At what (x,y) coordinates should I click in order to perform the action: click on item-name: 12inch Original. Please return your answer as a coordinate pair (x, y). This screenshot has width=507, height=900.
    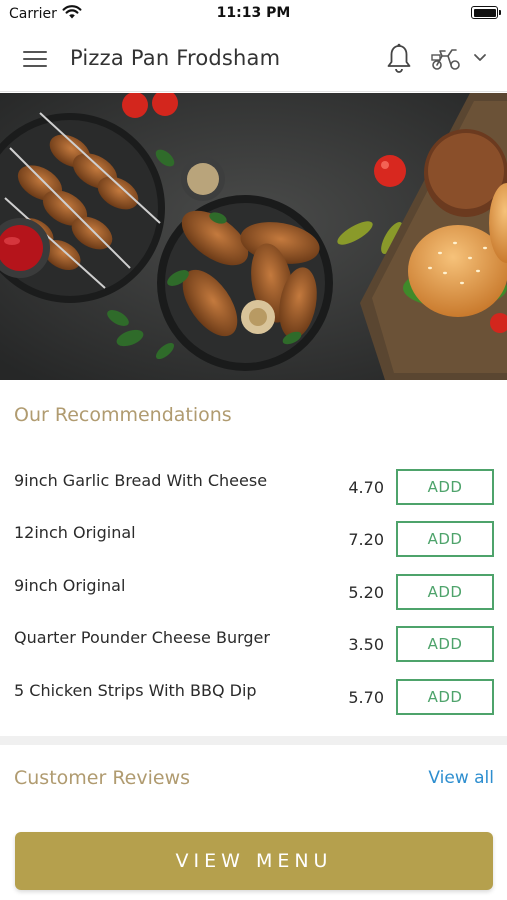
    Looking at the image, I should click on (75, 532).